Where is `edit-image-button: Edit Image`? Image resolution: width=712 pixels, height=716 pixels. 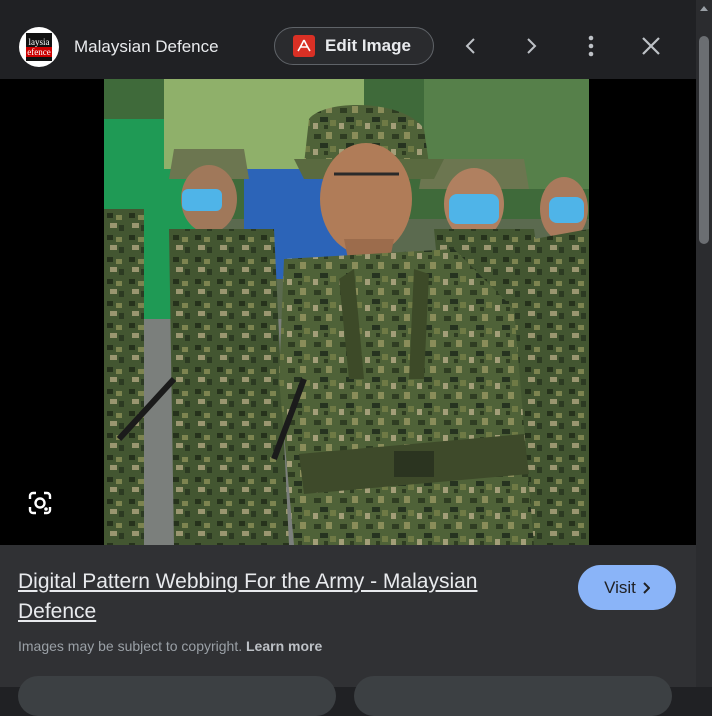
edit-image-button: Edit Image is located at coordinates (354, 46).